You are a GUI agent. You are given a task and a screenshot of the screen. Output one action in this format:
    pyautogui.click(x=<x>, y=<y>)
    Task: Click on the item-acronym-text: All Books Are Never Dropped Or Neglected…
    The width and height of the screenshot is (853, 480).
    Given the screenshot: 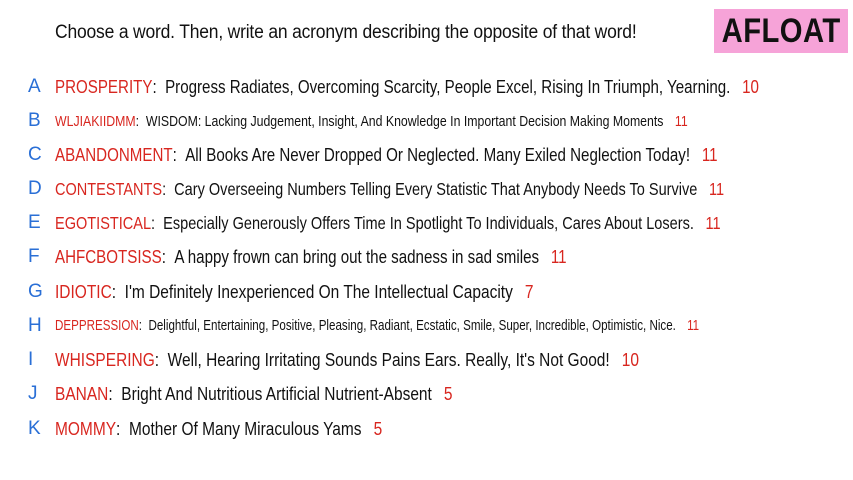 What is the action you would take?
    pyautogui.click(x=438, y=154)
    